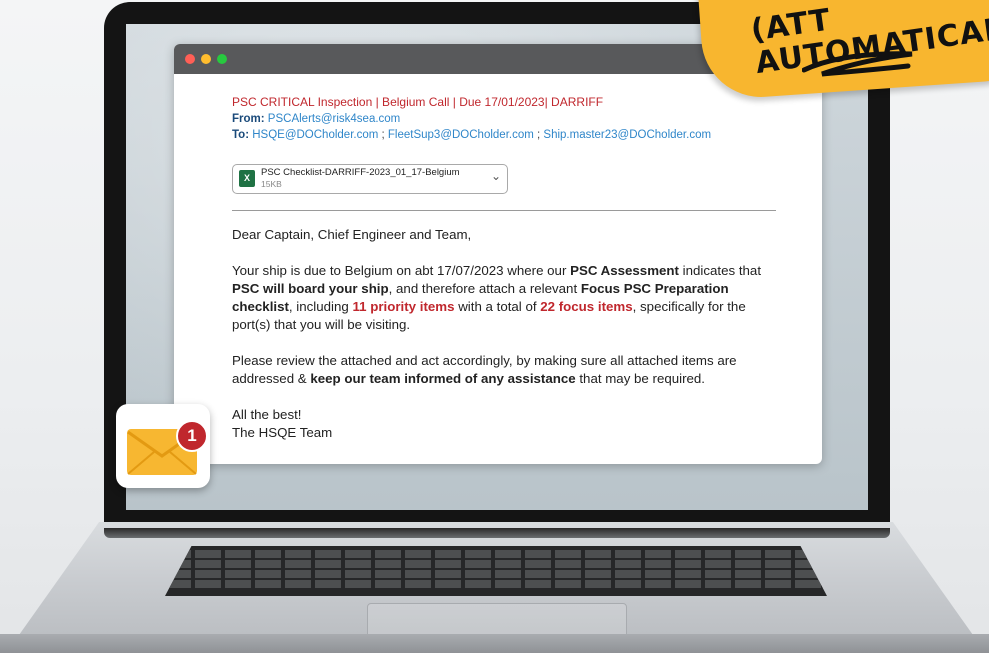 The image size is (989, 653). I want to click on to-address-link: HSQE@DOCholder.com, so click(315, 135).